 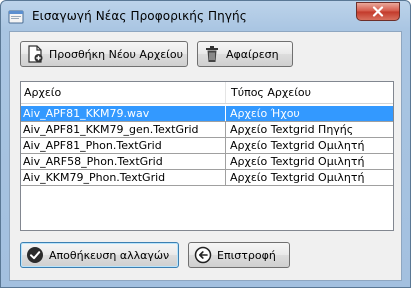 What do you see at coordinates (139, 16) in the screenshot?
I see `window-title: Εισαγωγή Νέας Προφορικής Πηγής` at bounding box center [139, 16].